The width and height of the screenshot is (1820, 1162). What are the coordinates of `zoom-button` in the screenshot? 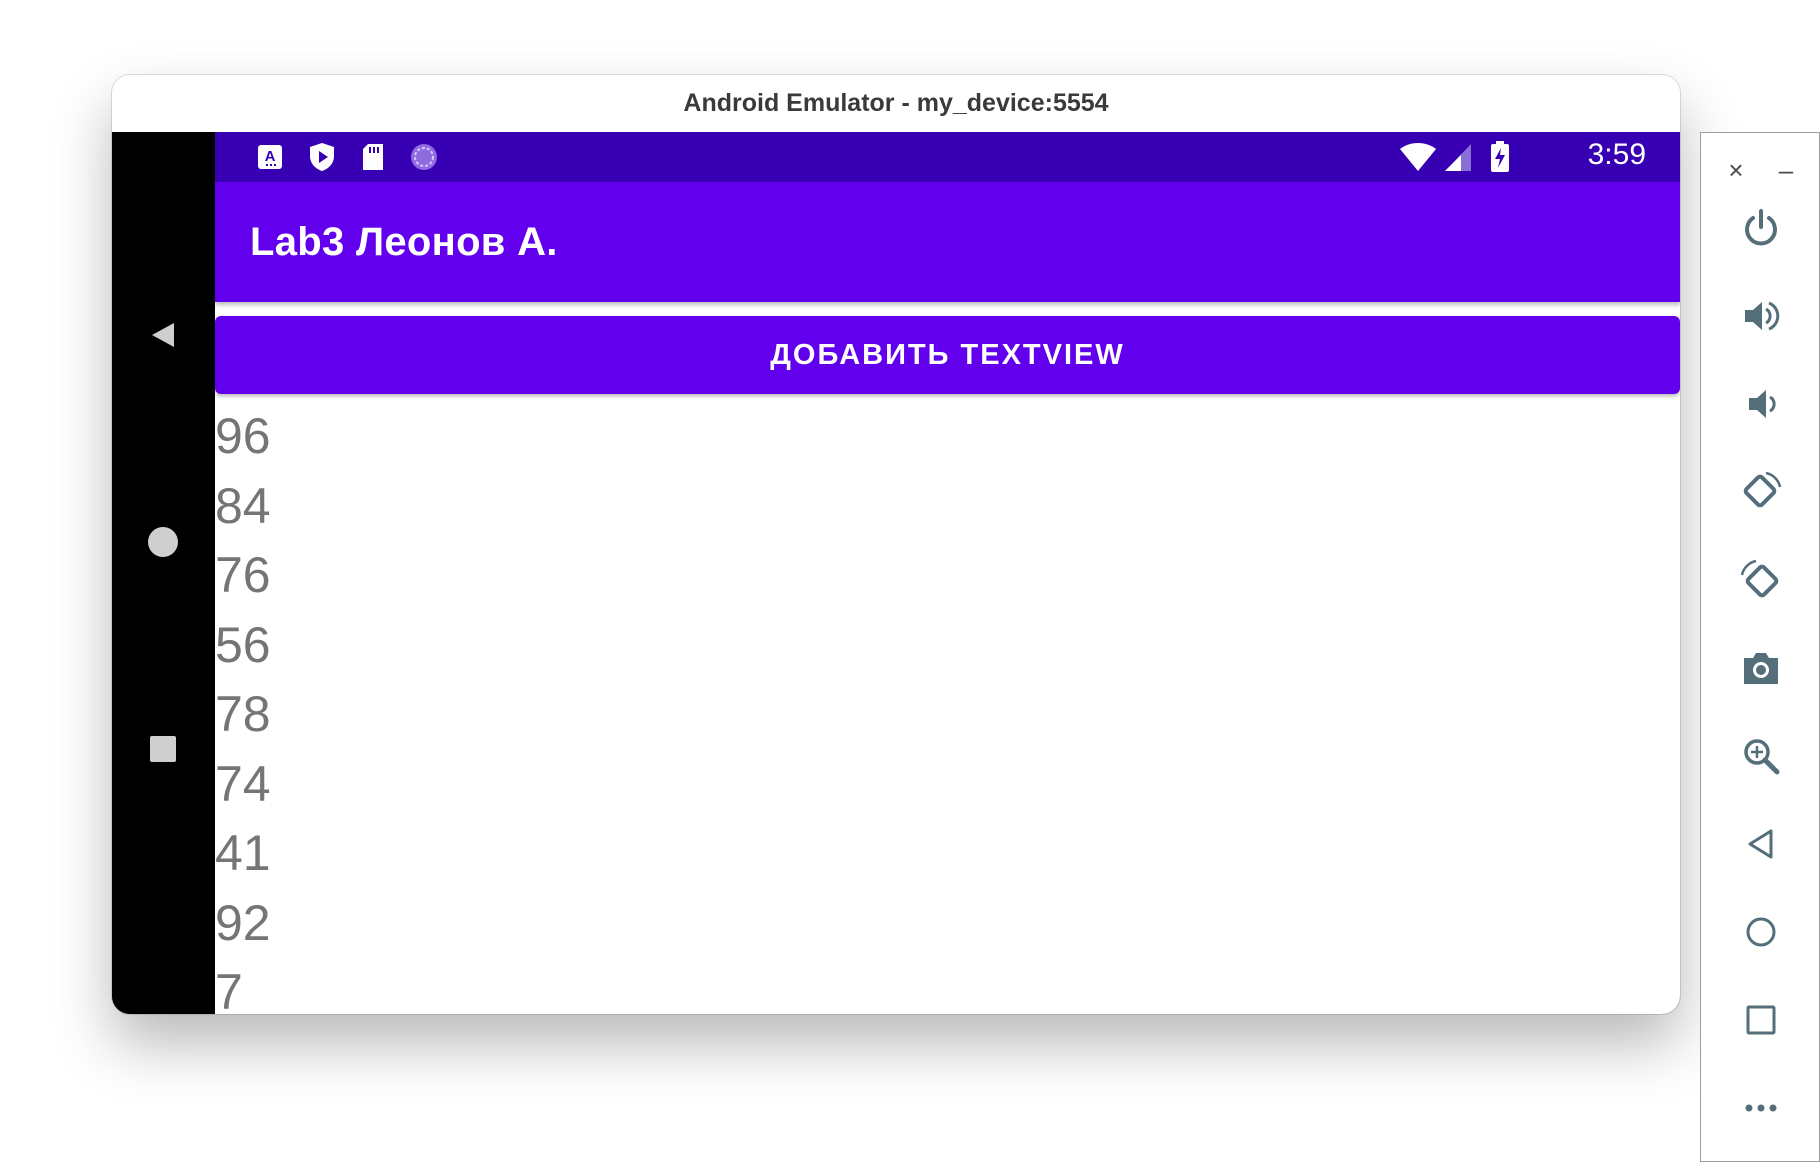 It's located at (1761, 756).